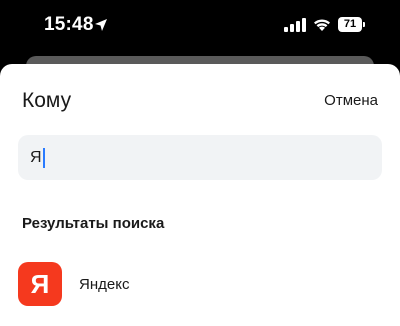 Image resolution: width=400 pixels, height=326 pixels. I want to click on wifi-icon, so click(322, 25).